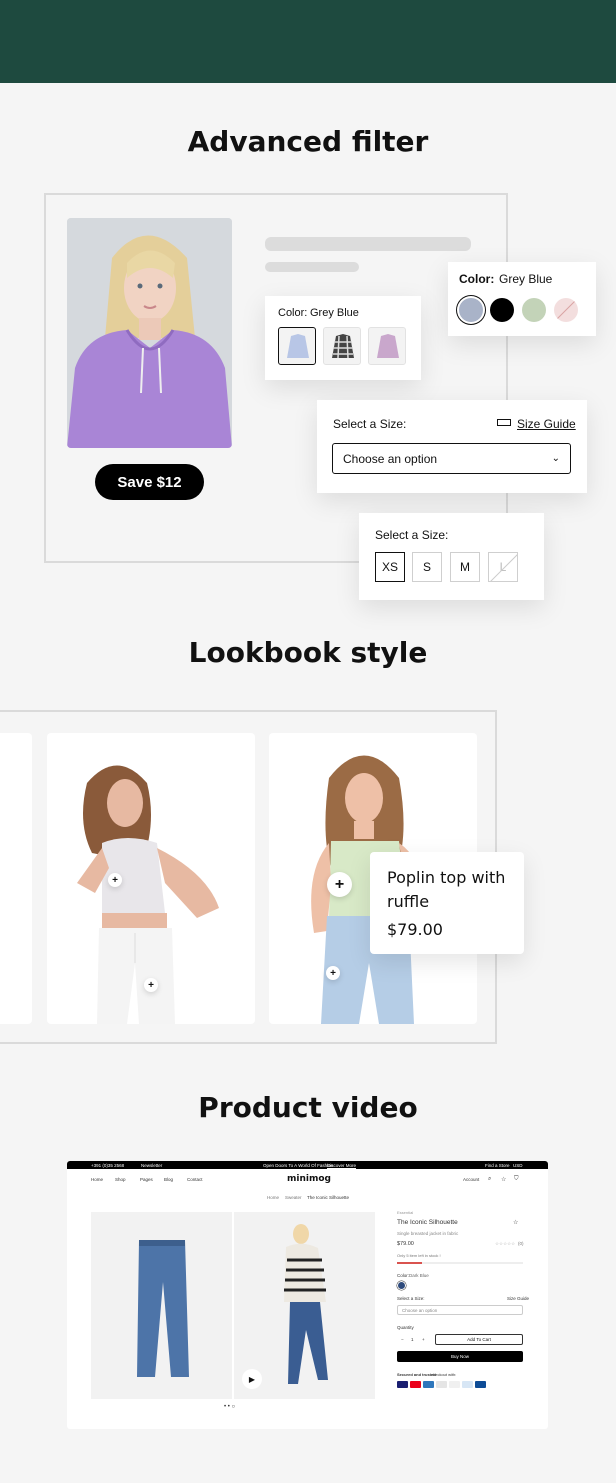 Image resolution: width=616 pixels, height=1483 pixels. Describe the element at coordinates (333, 973) in the screenshot. I see `hotspot-plus-icon-jeans: +` at that location.